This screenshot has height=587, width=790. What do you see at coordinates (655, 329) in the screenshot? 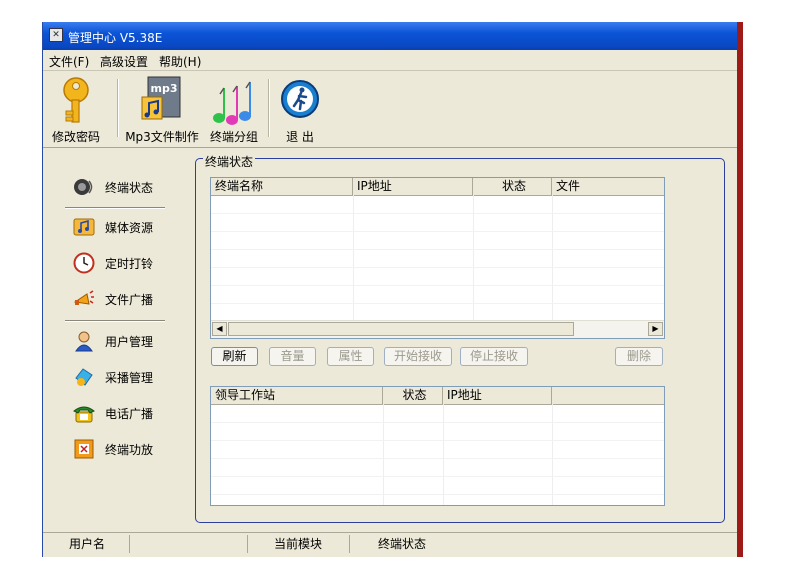
I see `scroll-right-button: ▶` at bounding box center [655, 329].